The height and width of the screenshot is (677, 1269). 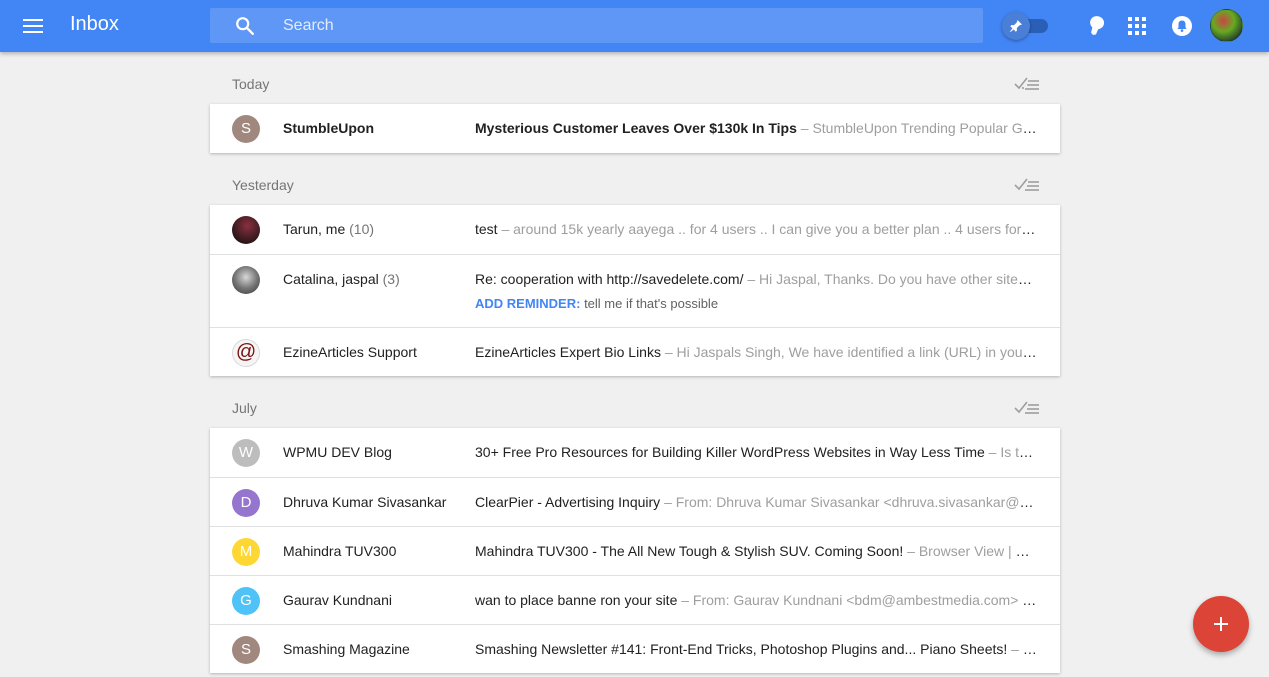 What do you see at coordinates (623, 25) in the screenshot?
I see `search-input` at bounding box center [623, 25].